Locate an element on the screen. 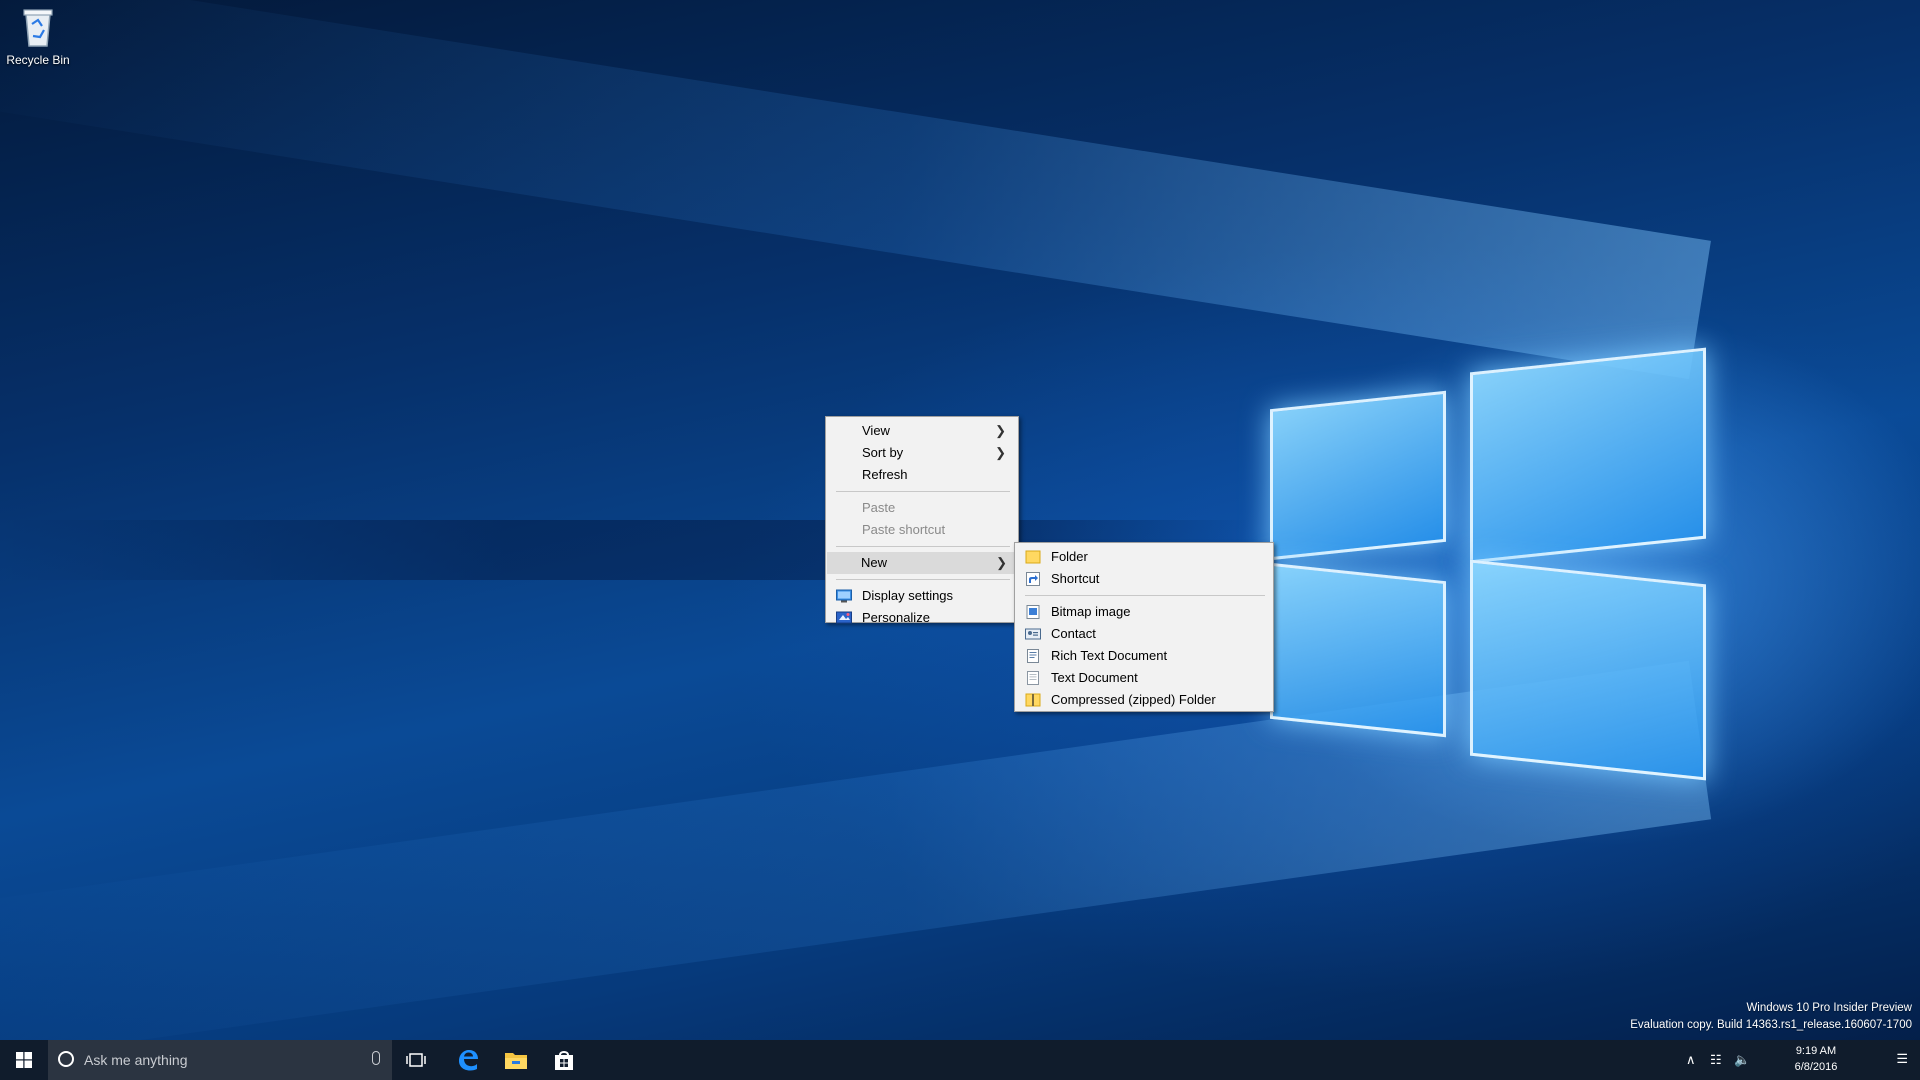  menu-item-label: Refresh is located at coordinates (885, 474).